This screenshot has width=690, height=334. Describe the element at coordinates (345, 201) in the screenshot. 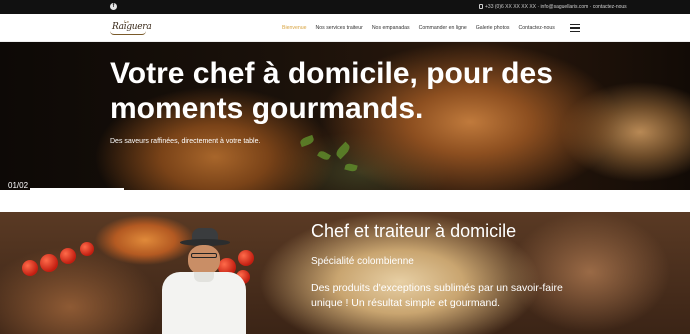

I see `section-separator` at that location.